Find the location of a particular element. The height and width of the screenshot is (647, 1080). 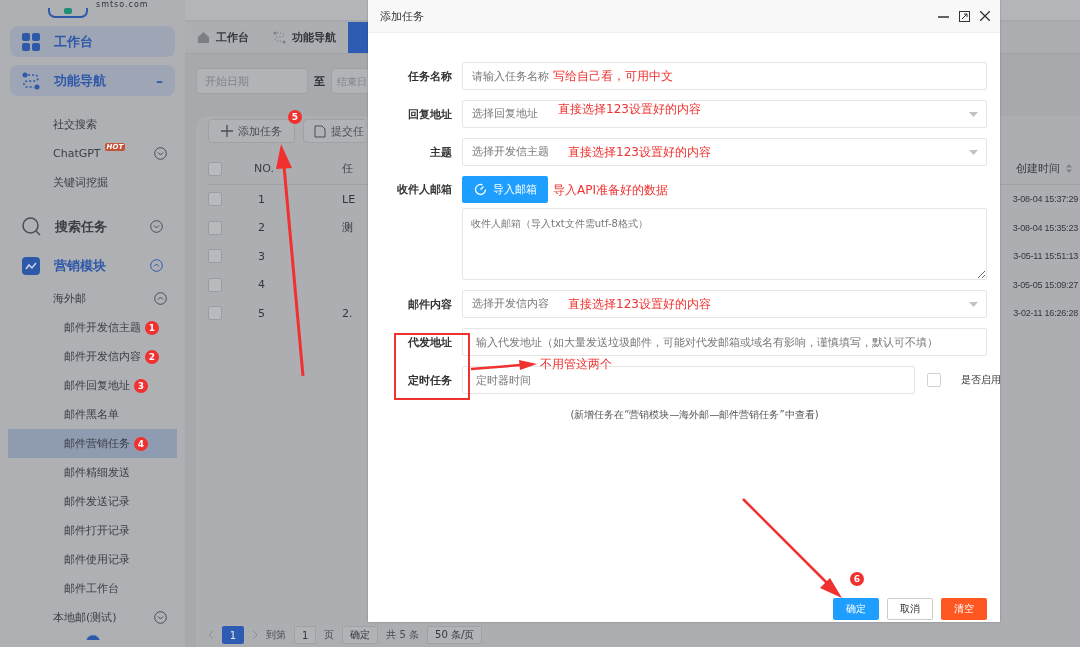

range-separator: 至 is located at coordinates (319, 81).